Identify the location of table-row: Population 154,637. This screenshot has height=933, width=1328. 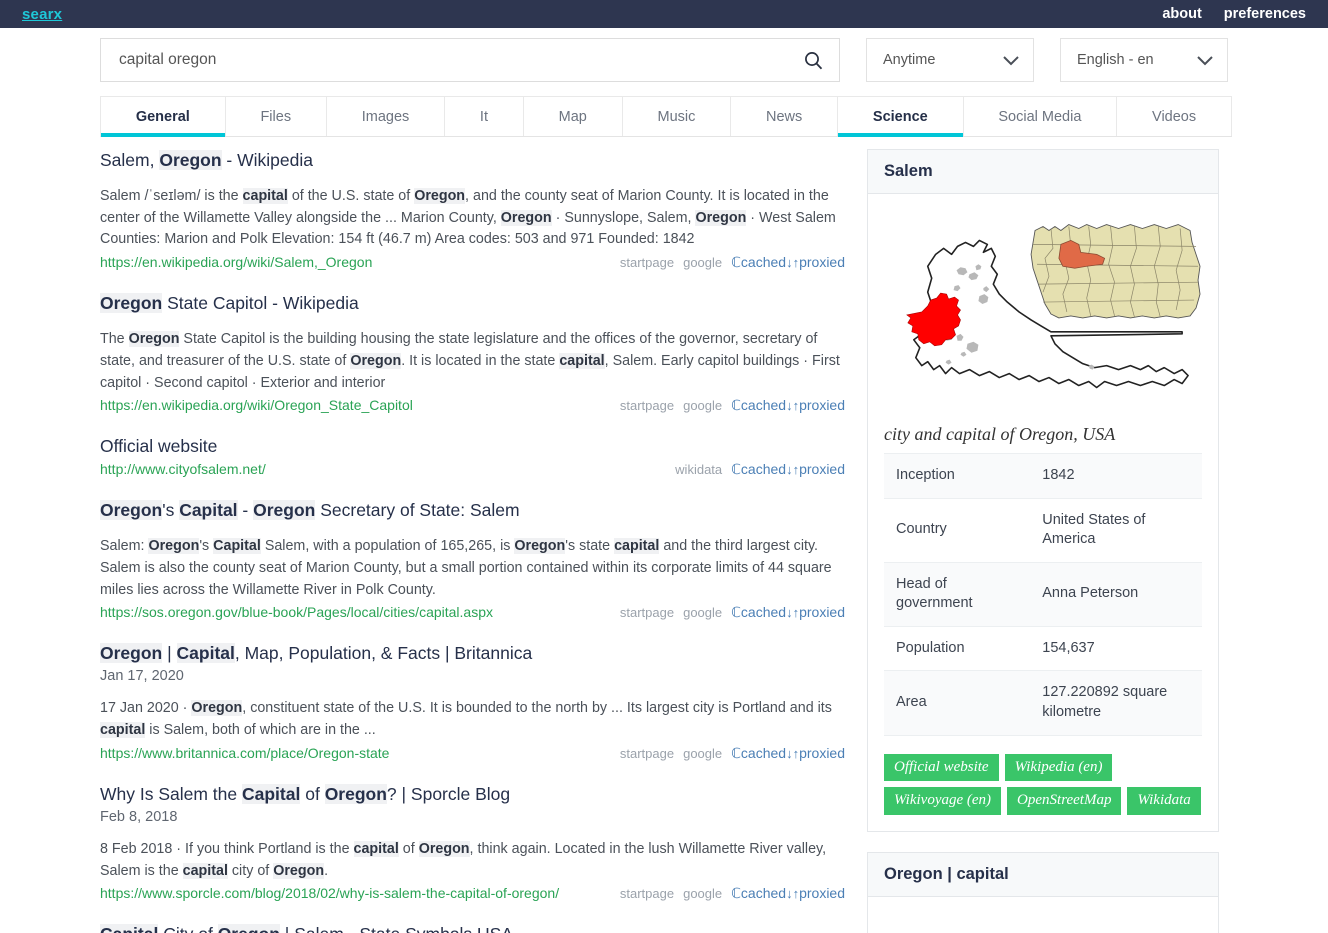
(1043, 648).